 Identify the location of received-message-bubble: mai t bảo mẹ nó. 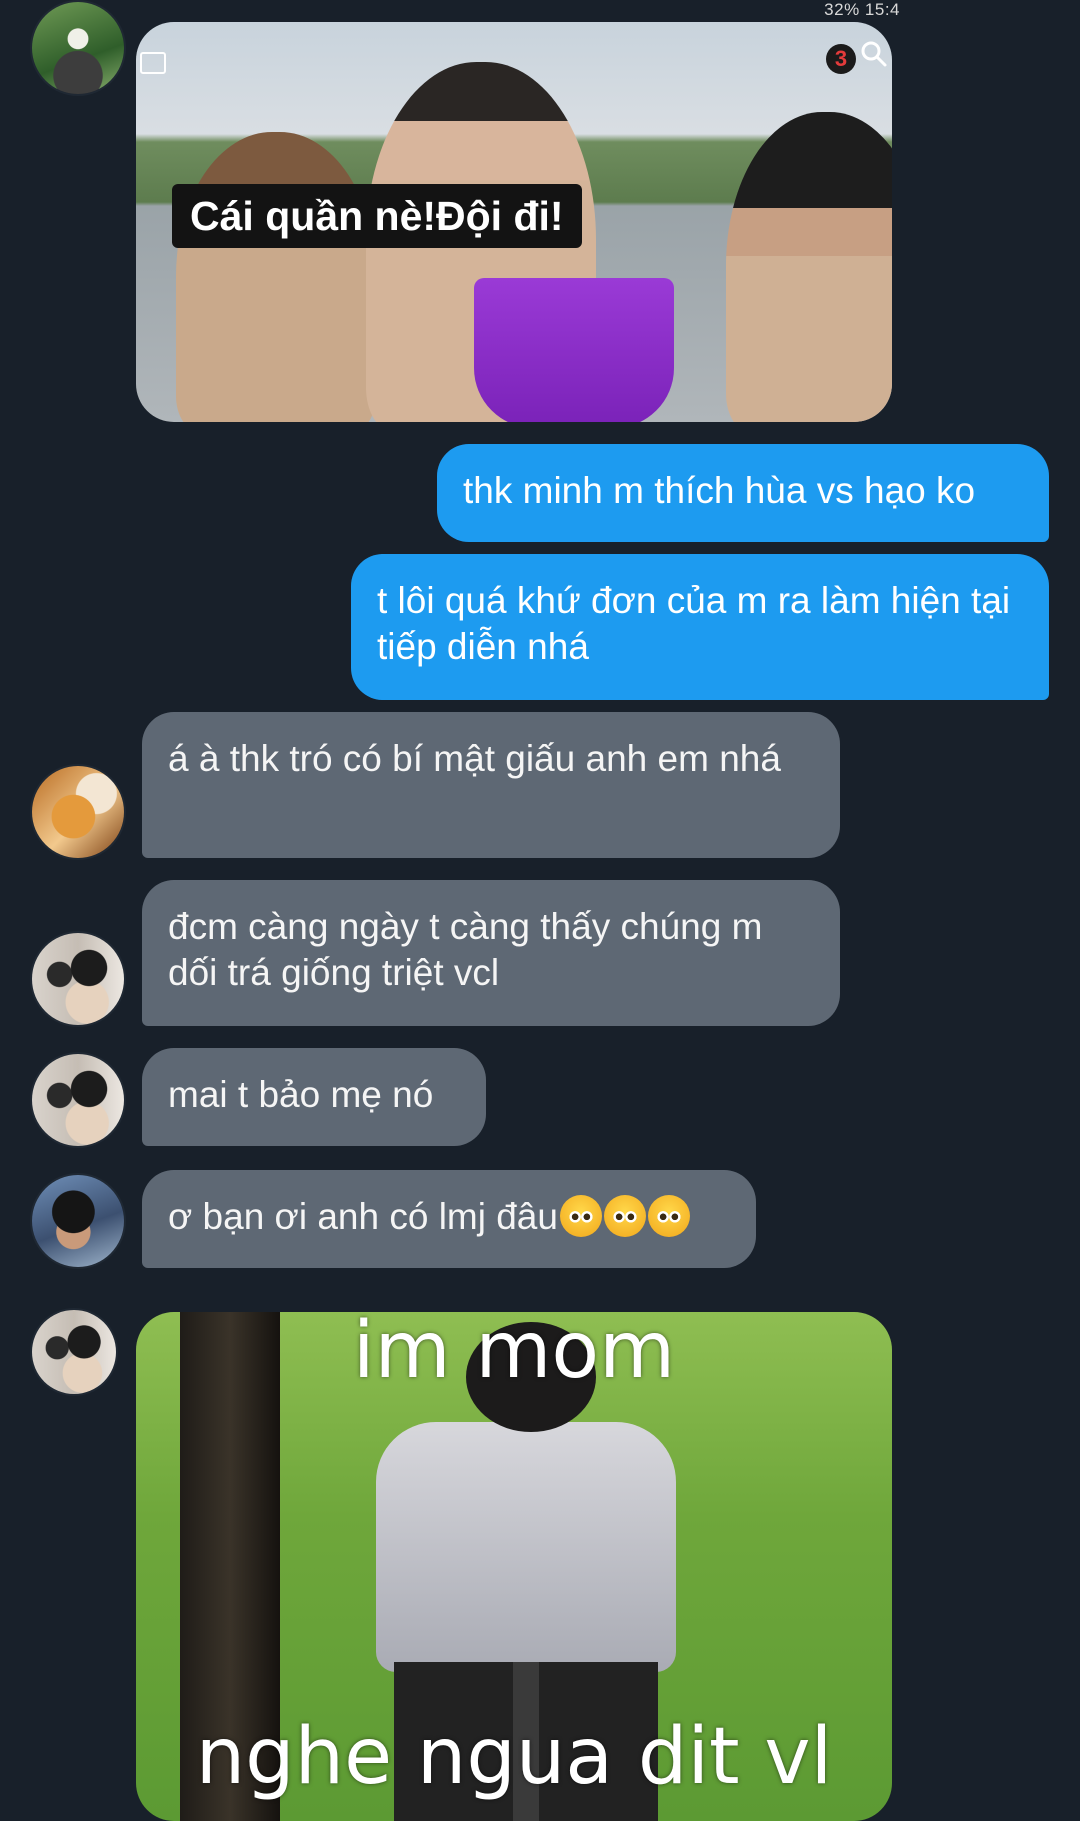
(314, 1097).